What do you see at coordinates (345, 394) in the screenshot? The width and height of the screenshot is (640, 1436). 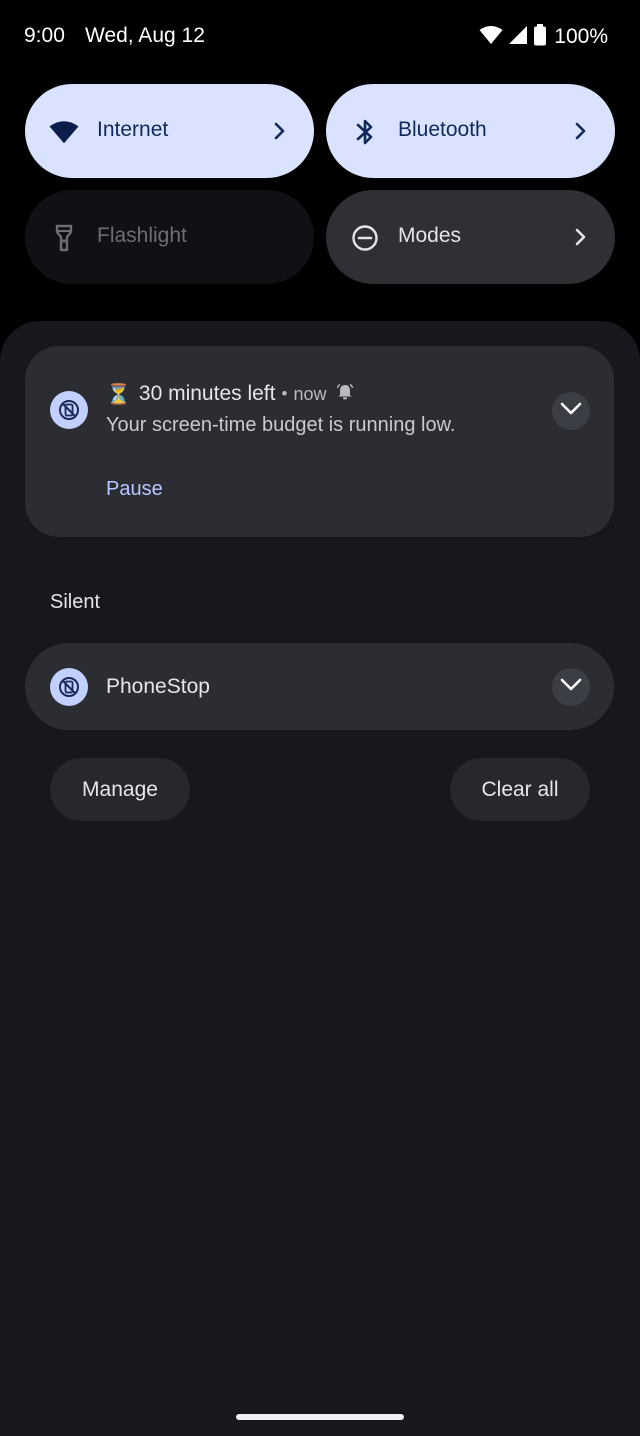 I see `alert-bell-icon` at bounding box center [345, 394].